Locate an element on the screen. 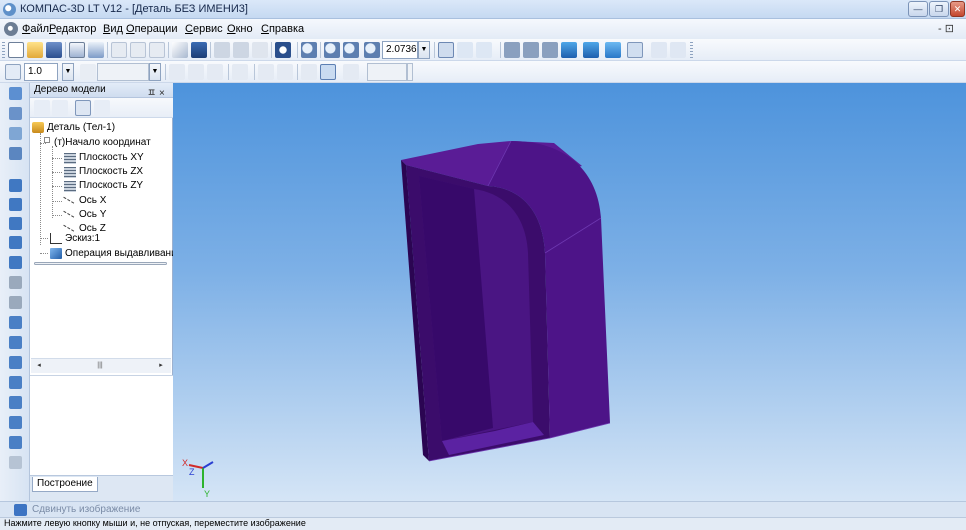 Image resolution: width=966 pixels, height=530 pixels. document-icon is located at coordinates (11, 29).